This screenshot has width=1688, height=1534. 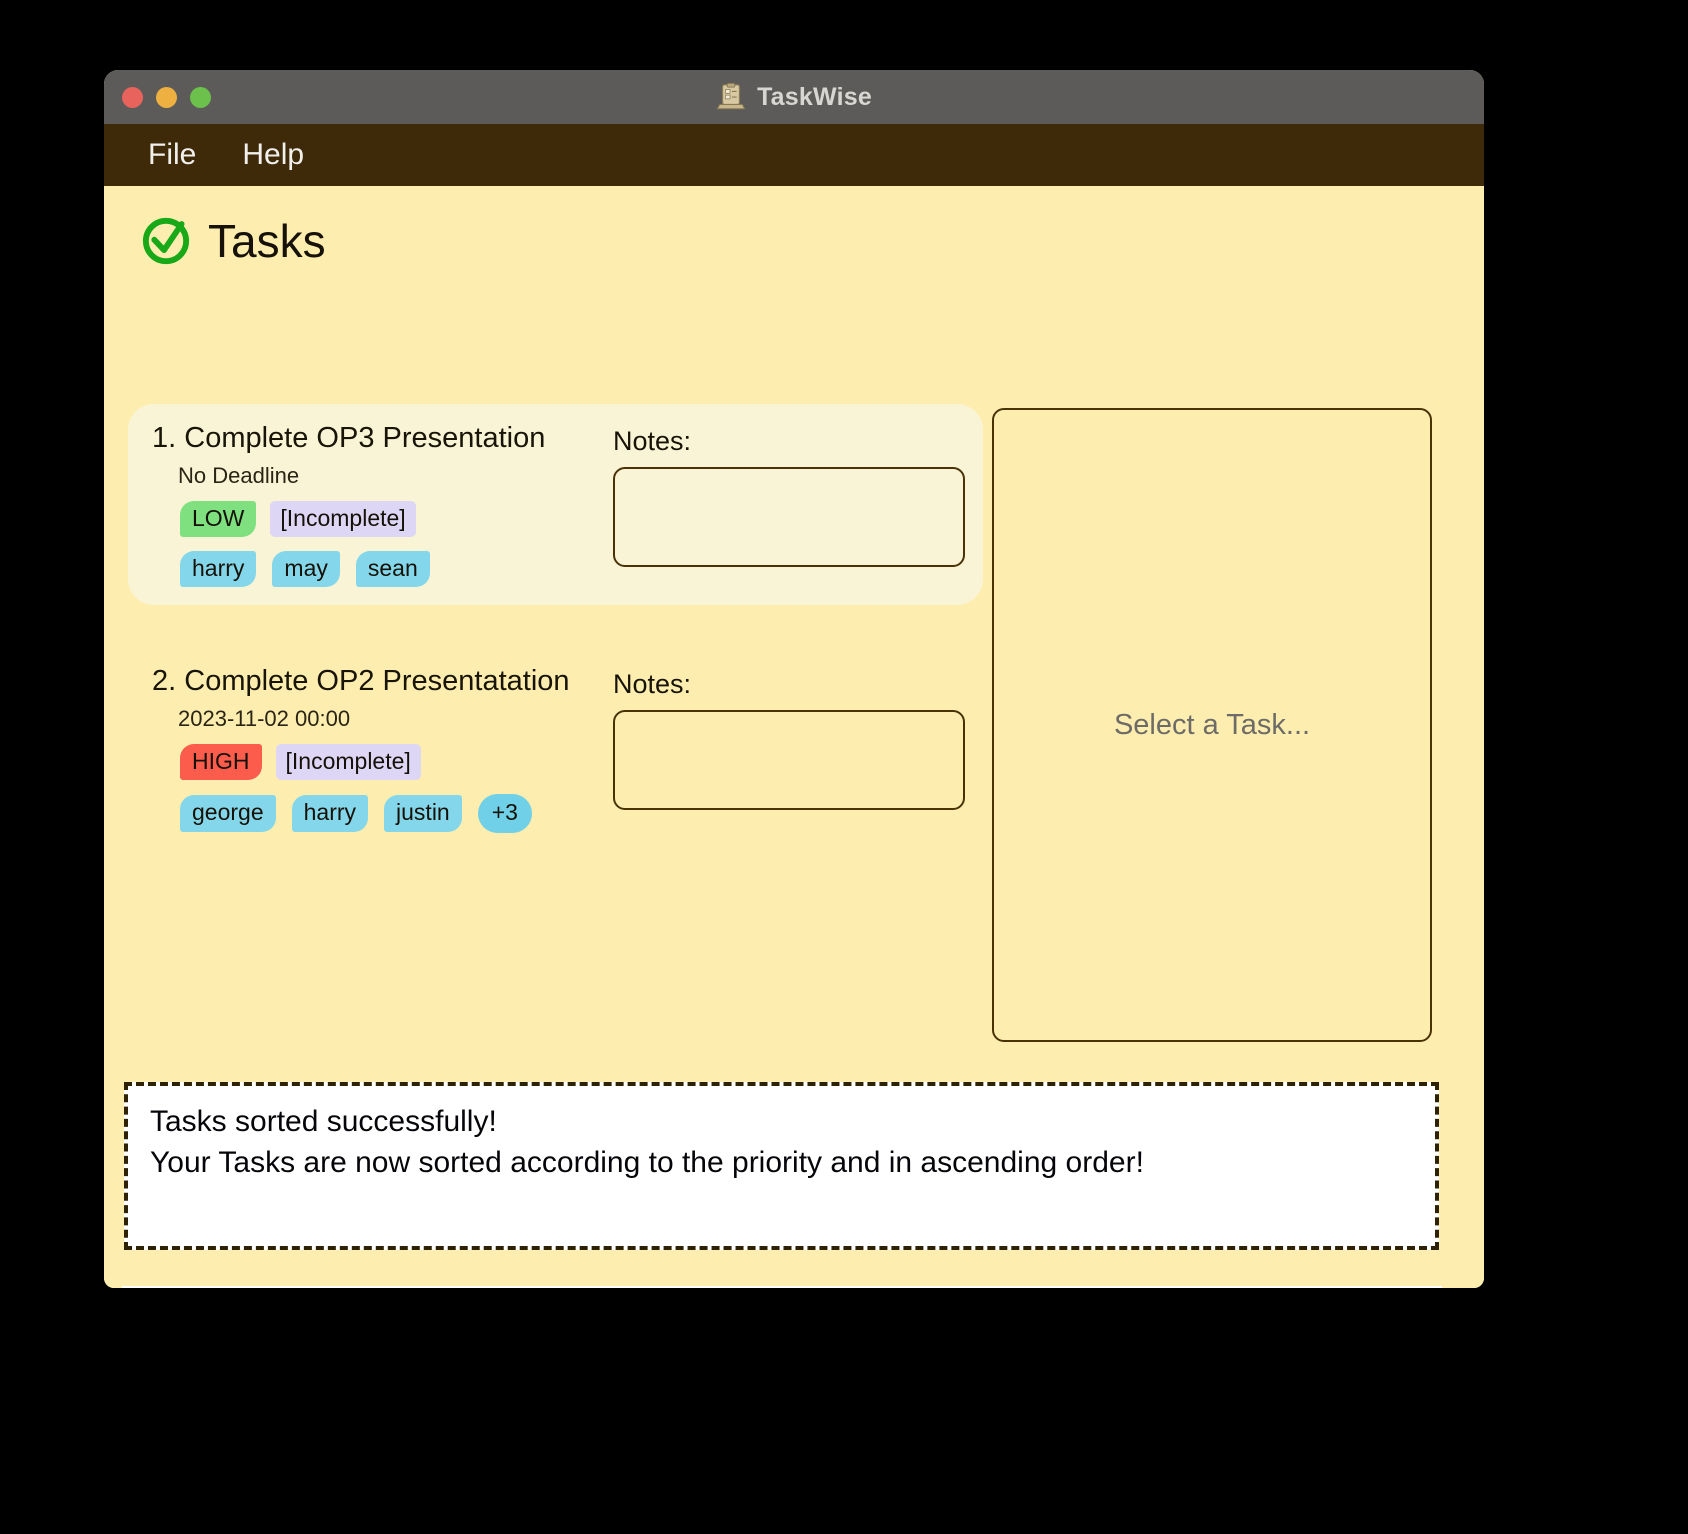 I want to click on task-title: 2. Complete OP2 Presentatation, so click(x=365, y=681).